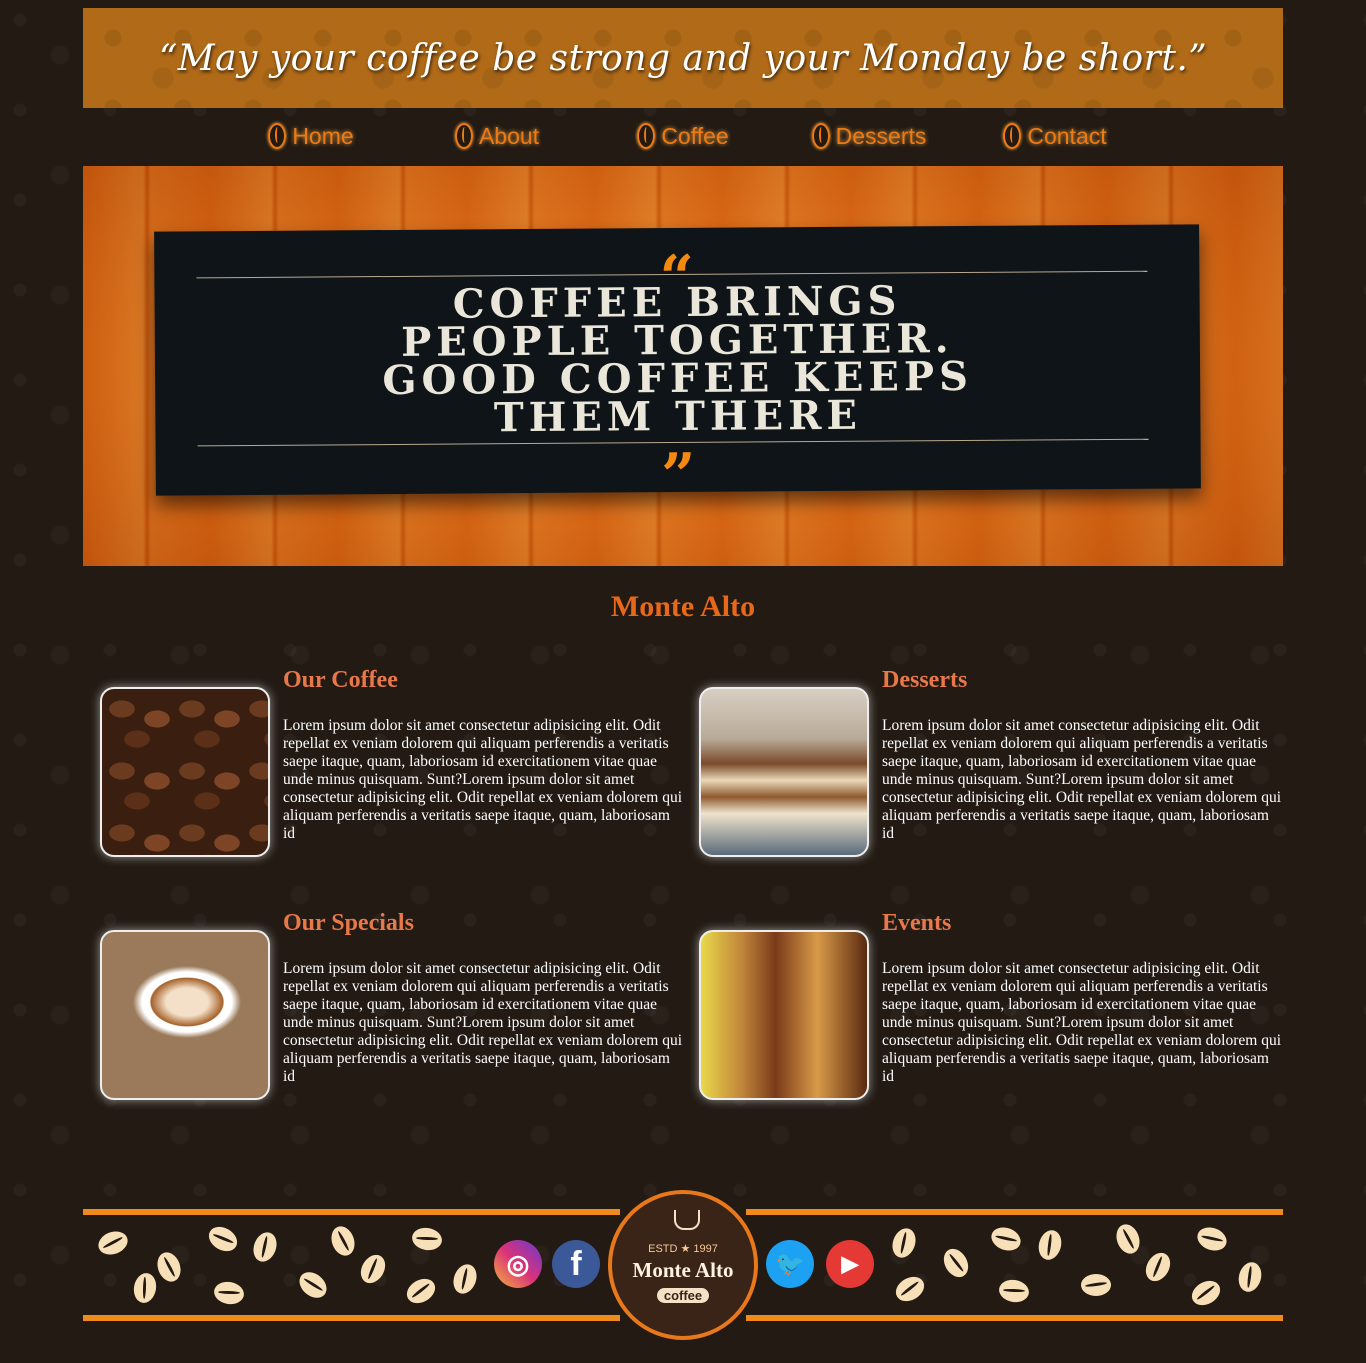 The width and height of the screenshot is (1366, 1363). What do you see at coordinates (1067, 135) in the screenshot?
I see `nav-label: Contact` at bounding box center [1067, 135].